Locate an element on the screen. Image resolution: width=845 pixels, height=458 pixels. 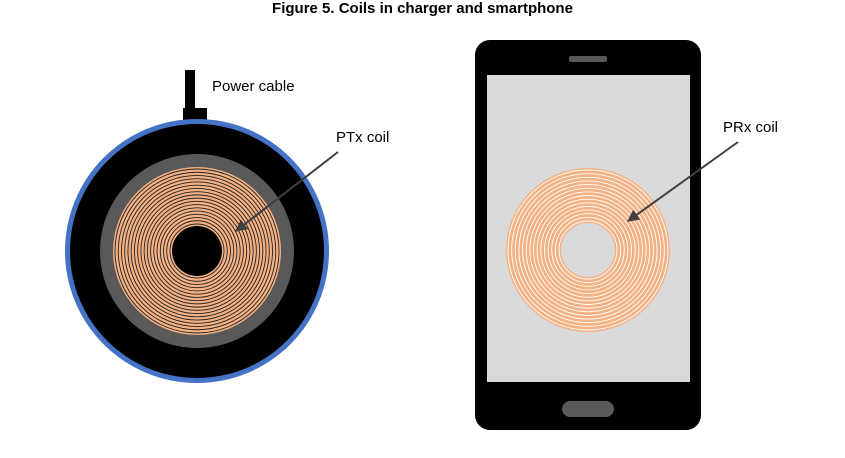
power-cable is located at coordinates (190, 92).